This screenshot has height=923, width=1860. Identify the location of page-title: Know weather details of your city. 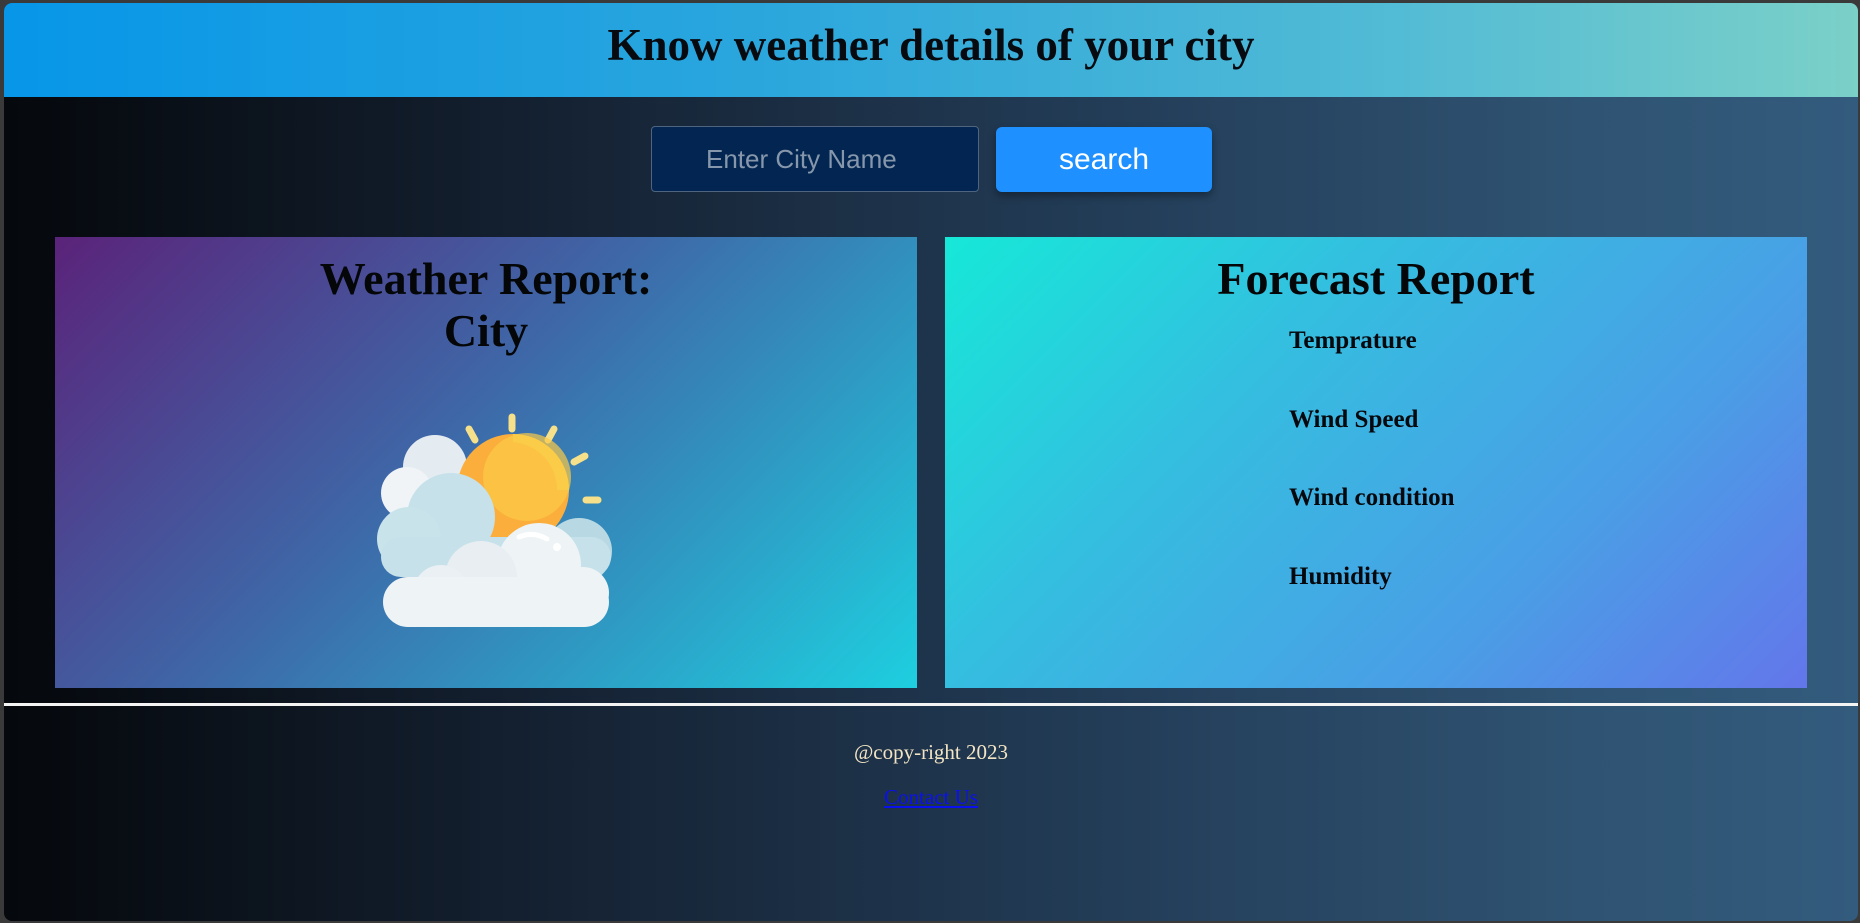
(931, 45).